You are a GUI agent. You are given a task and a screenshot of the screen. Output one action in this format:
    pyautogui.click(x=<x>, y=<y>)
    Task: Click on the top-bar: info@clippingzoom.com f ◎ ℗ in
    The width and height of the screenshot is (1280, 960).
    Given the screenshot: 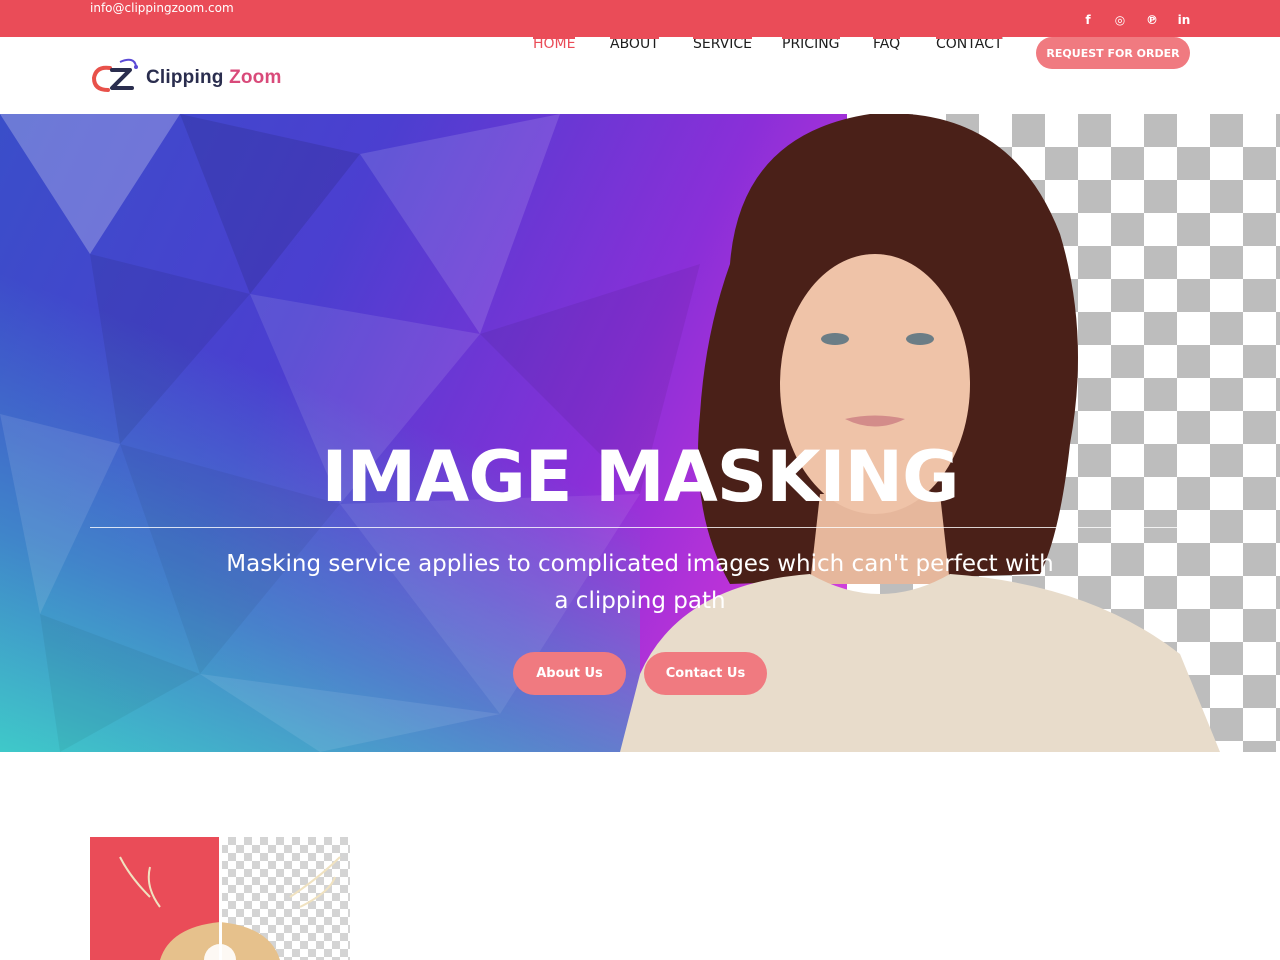 What is the action you would take?
    pyautogui.click(x=640, y=18)
    